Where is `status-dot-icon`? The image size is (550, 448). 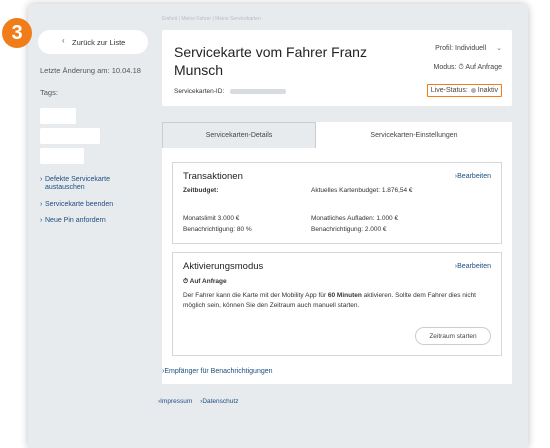
status-dot-icon is located at coordinates (473, 90).